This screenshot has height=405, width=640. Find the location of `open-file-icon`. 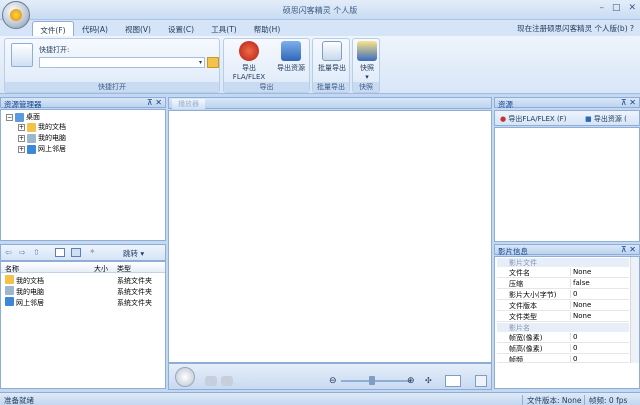

open-file-icon is located at coordinates (22, 55).